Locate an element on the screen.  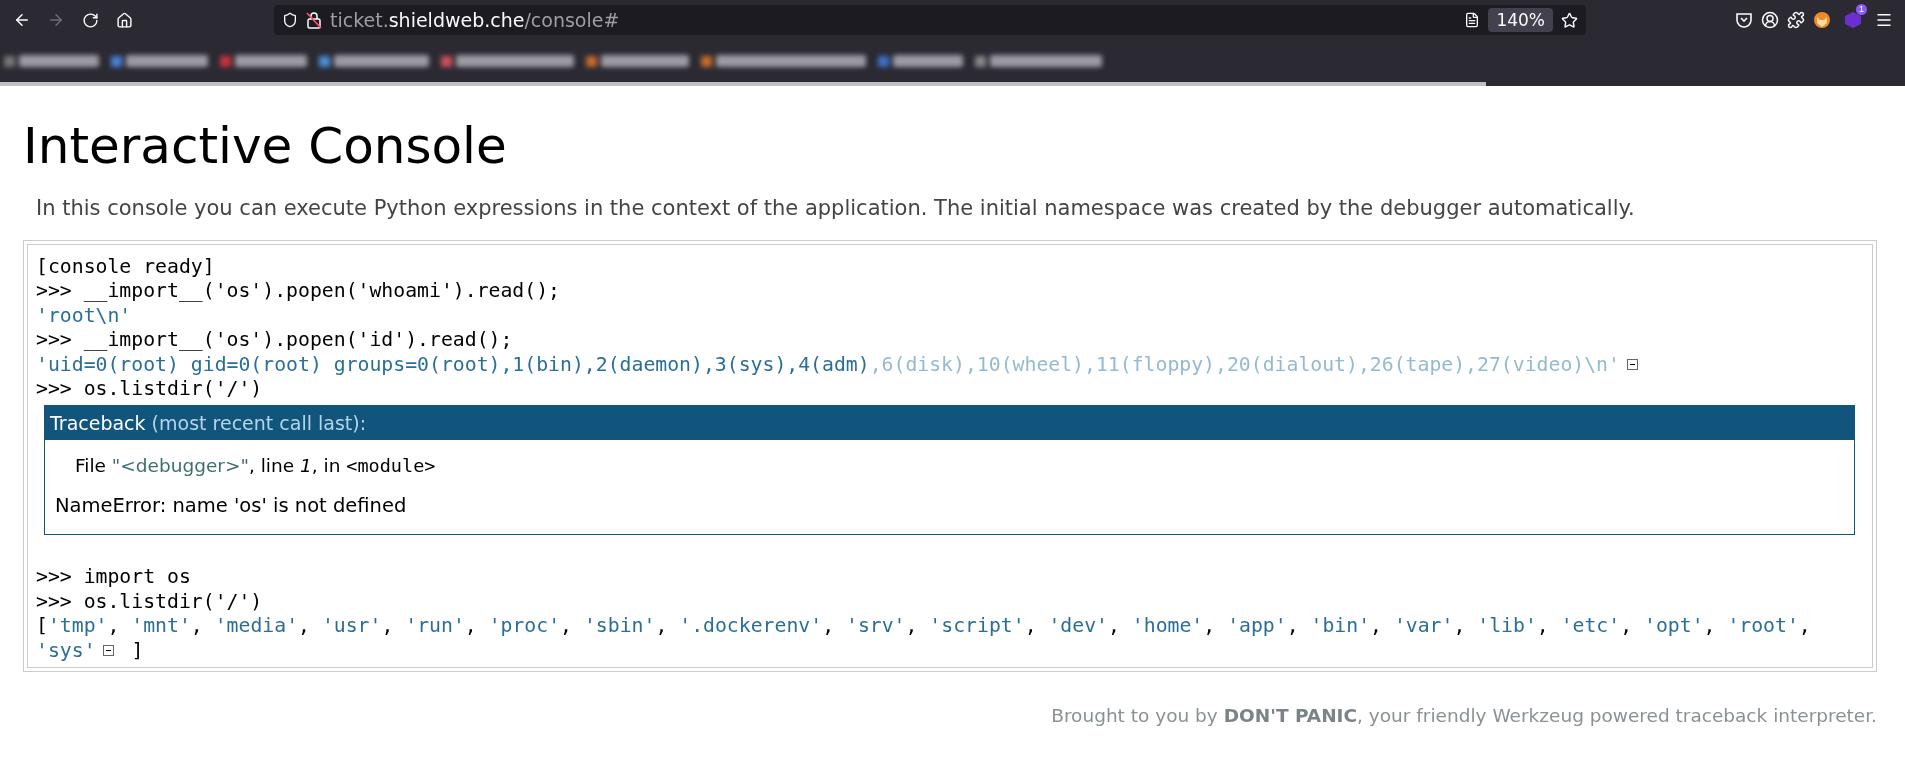
insecure-lock-icon is located at coordinates (314, 20).